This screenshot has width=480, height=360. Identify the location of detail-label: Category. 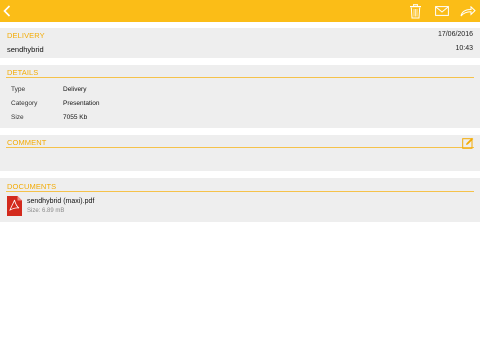
(24, 103).